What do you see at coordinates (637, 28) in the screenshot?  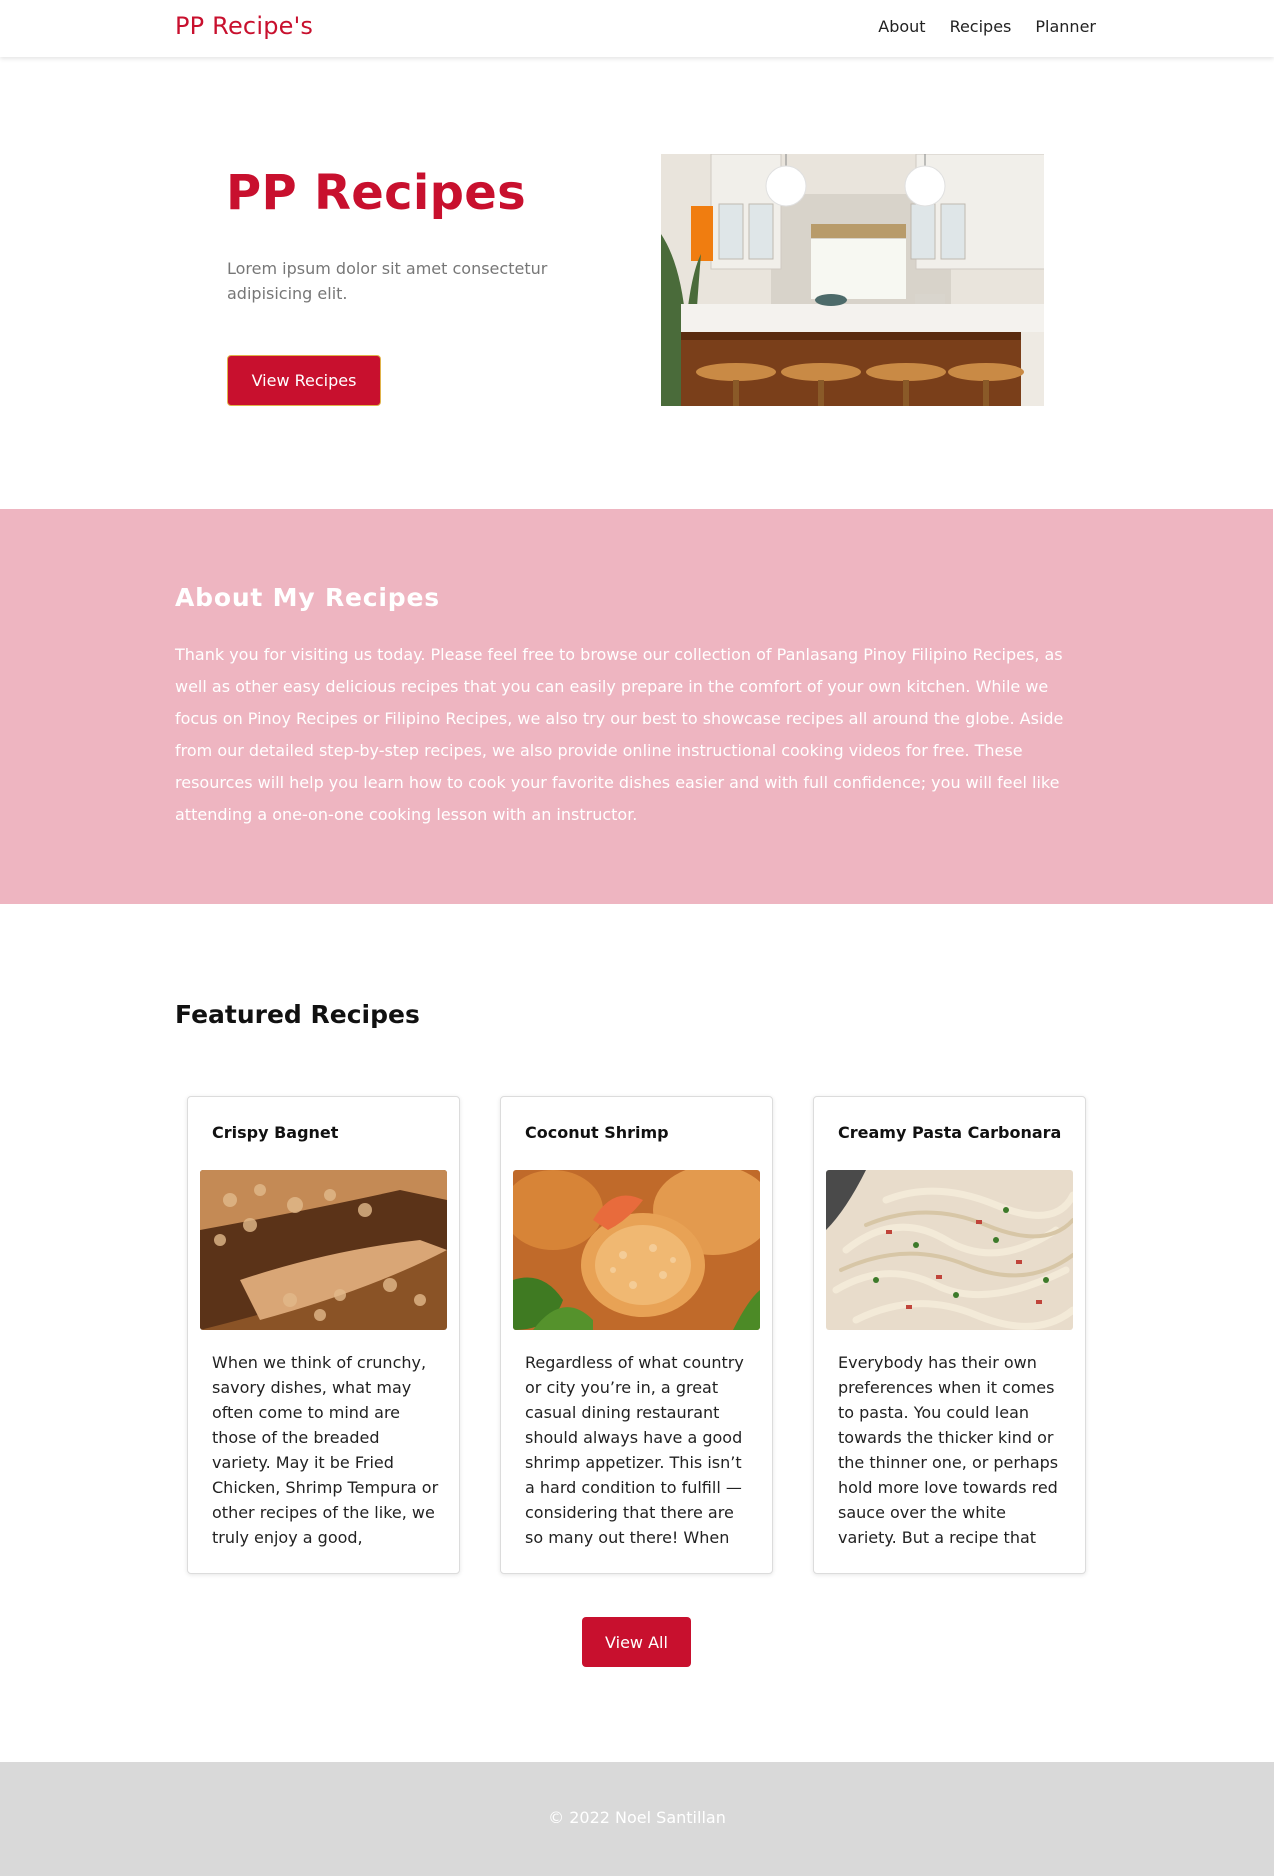 I see `top-navbar: PP Recipe's About Recipes Planner` at bounding box center [637, 28].